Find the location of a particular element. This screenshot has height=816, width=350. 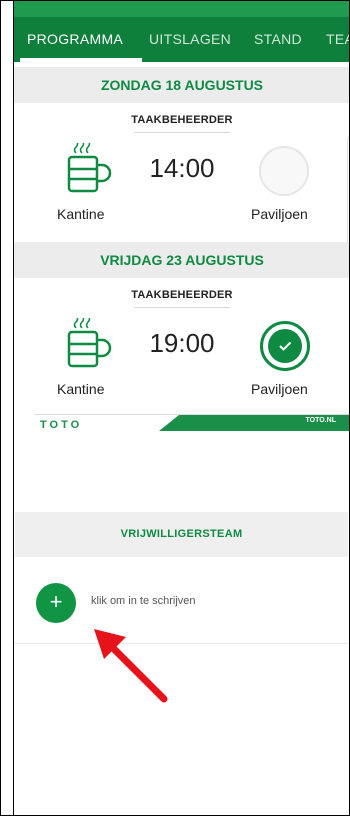

status-strip is located at coordinates (181, 9).